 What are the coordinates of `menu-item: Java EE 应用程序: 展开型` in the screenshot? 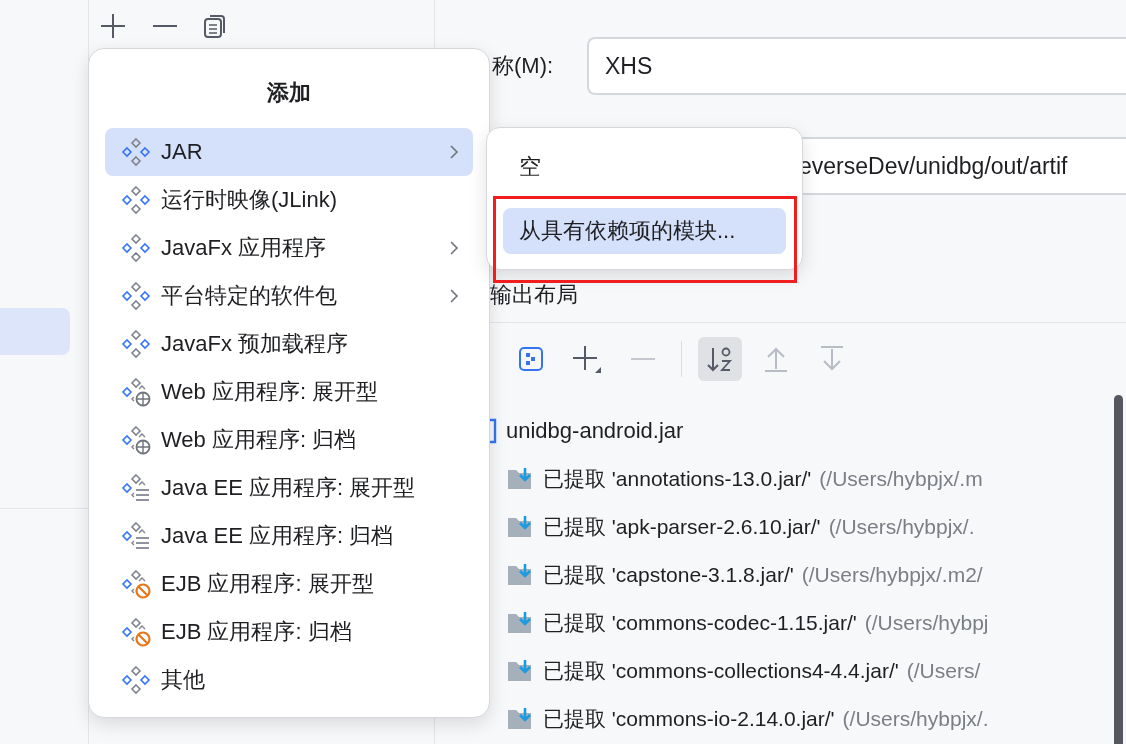 It's located at (289, 488).